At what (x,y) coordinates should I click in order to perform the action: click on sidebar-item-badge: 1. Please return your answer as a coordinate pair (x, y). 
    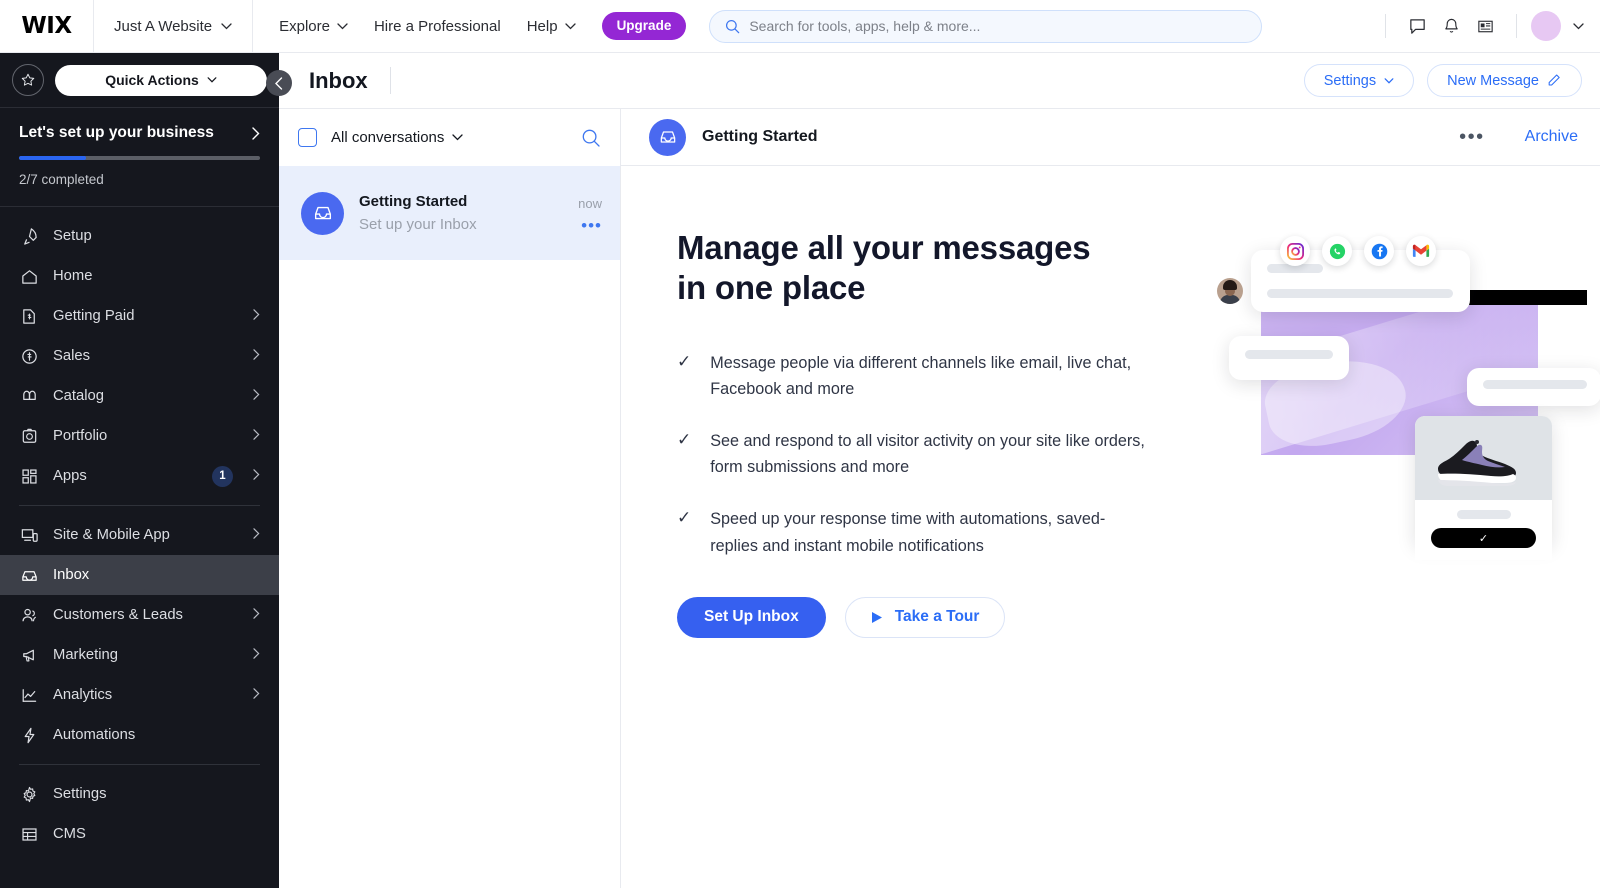
    Looking at the image, I should click on (222, 476).